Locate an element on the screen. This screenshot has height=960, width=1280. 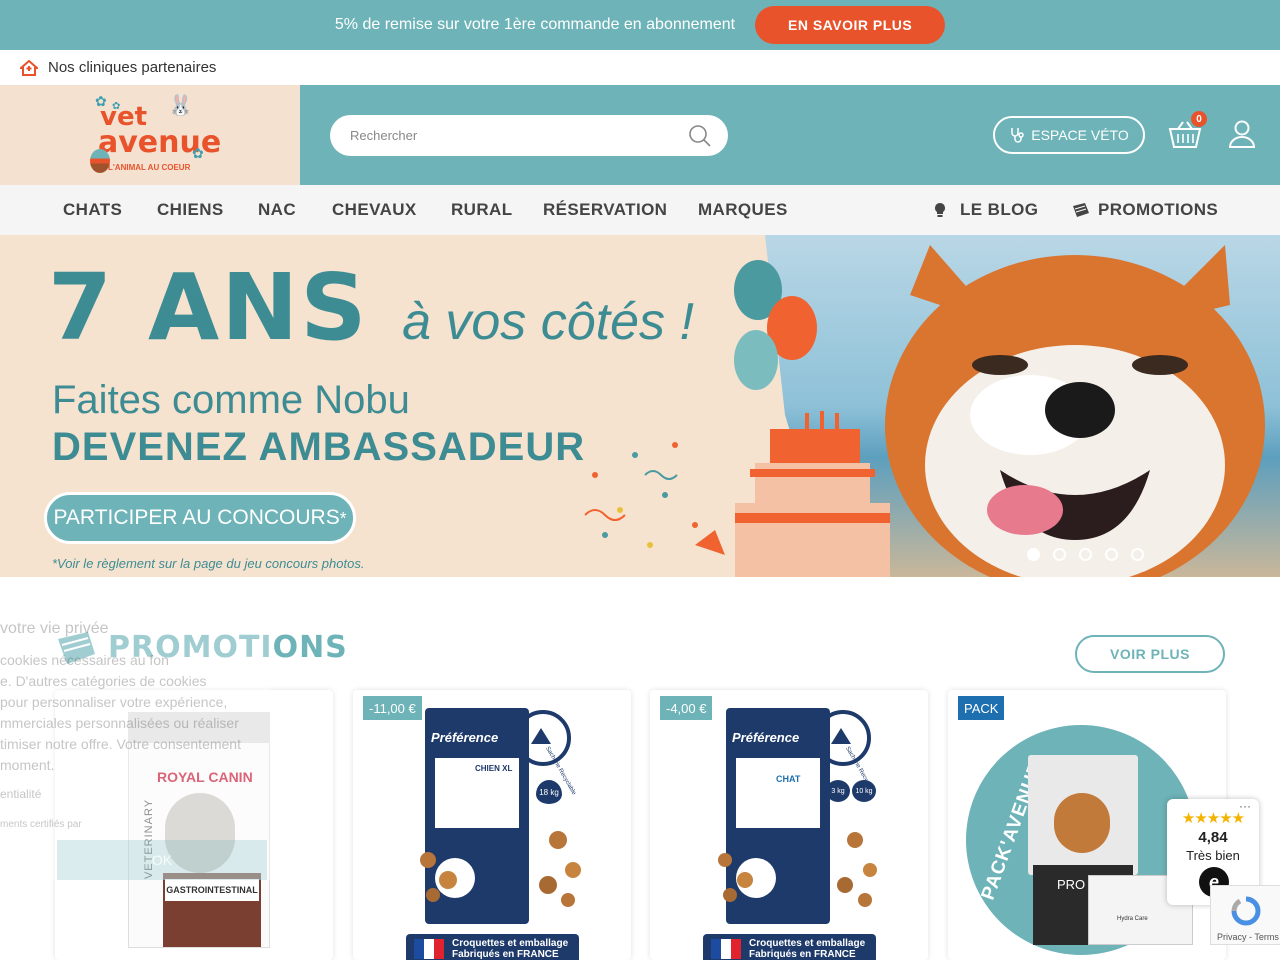
search-bar is located at coordinates (529, 135).